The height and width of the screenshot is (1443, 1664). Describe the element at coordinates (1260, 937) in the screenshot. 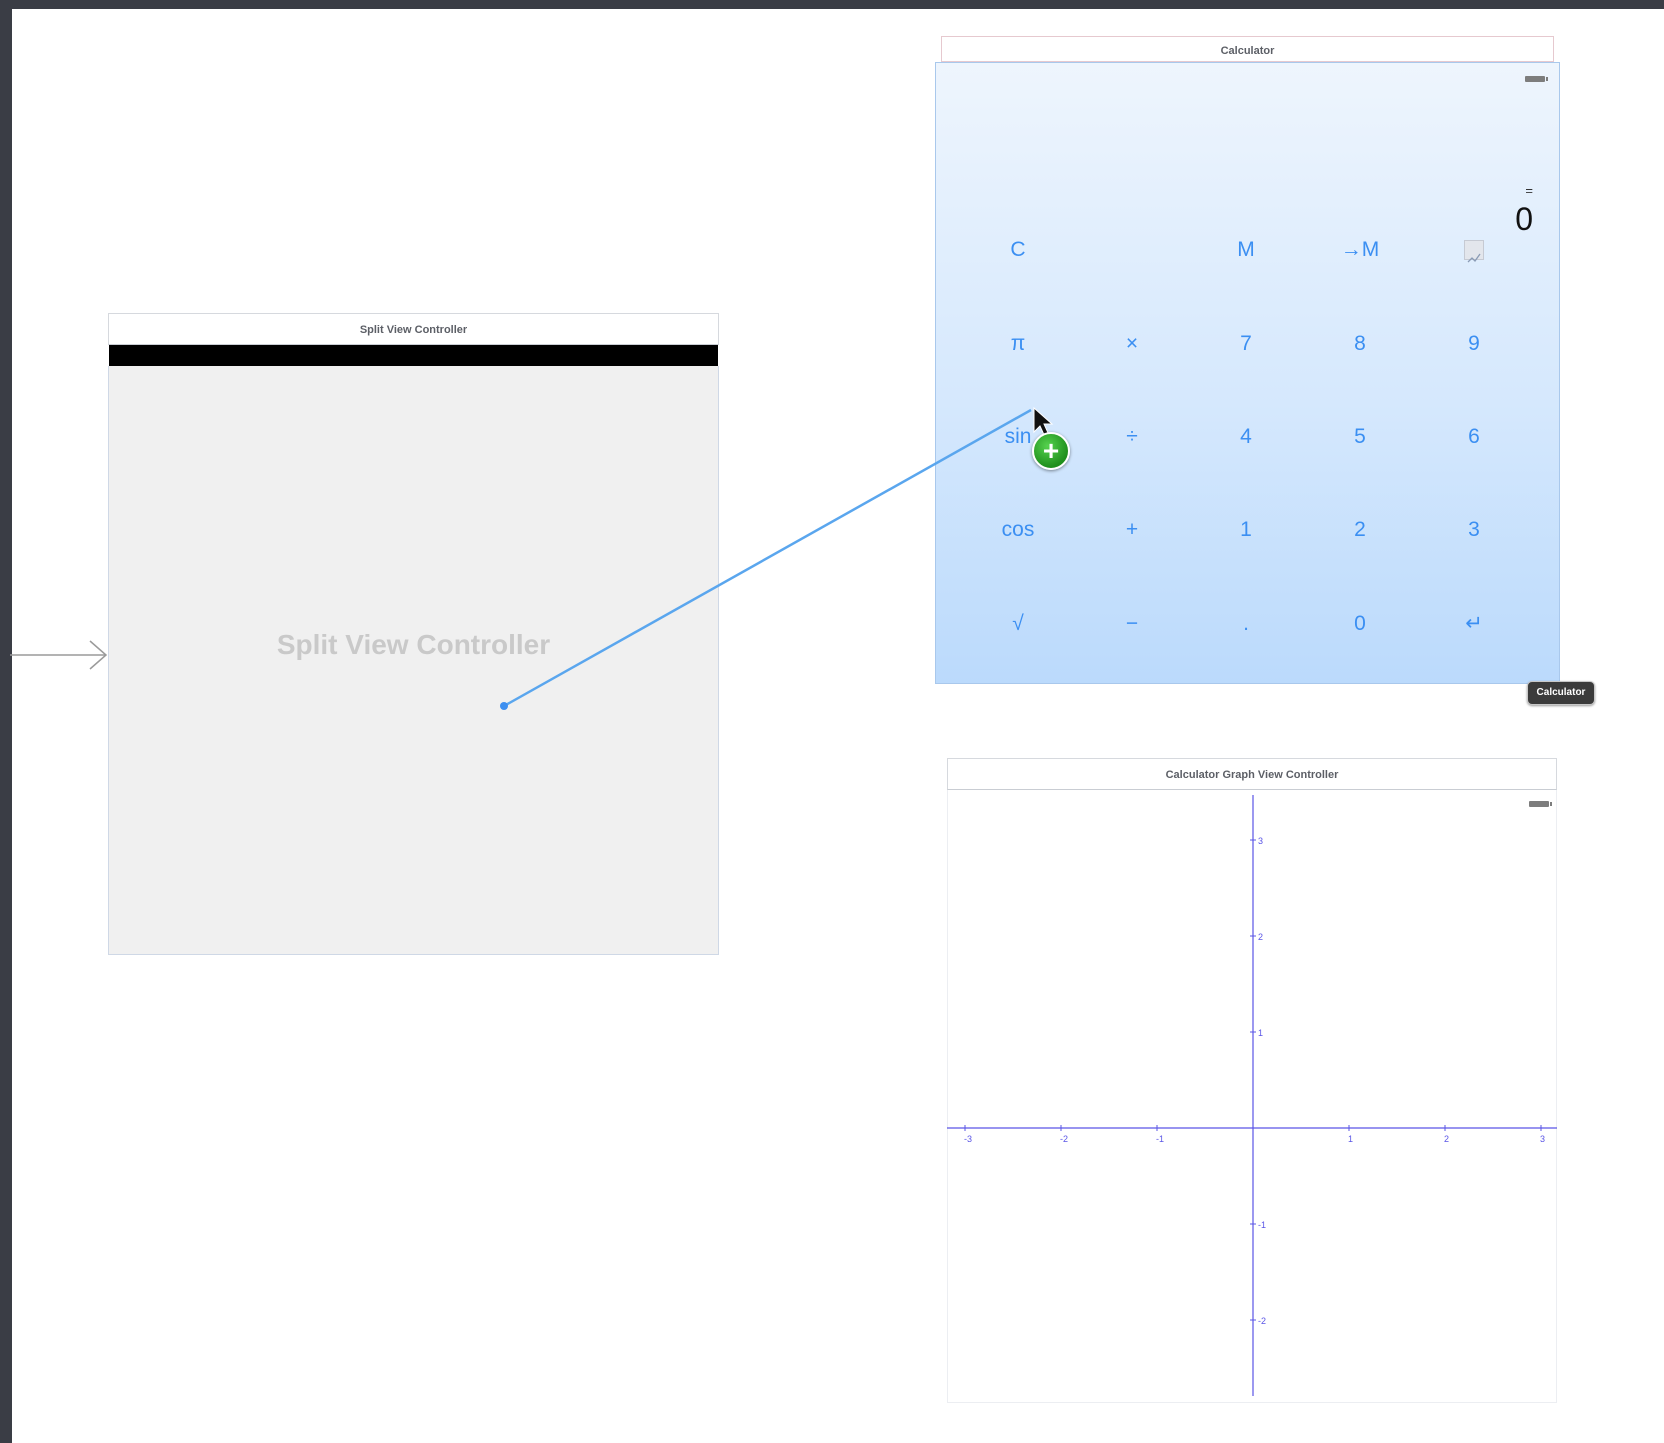

I see `y-tick-label: 2` at that location.